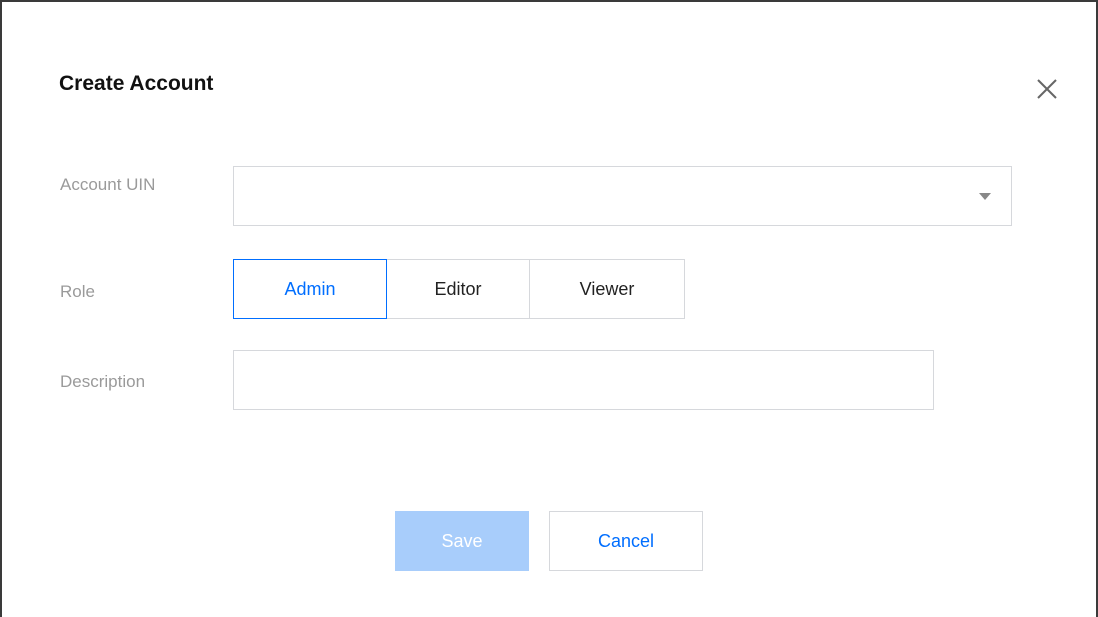  Describe the element at coordinates (103, 381) in the screenshot. I see `description-label: Description` at that location.